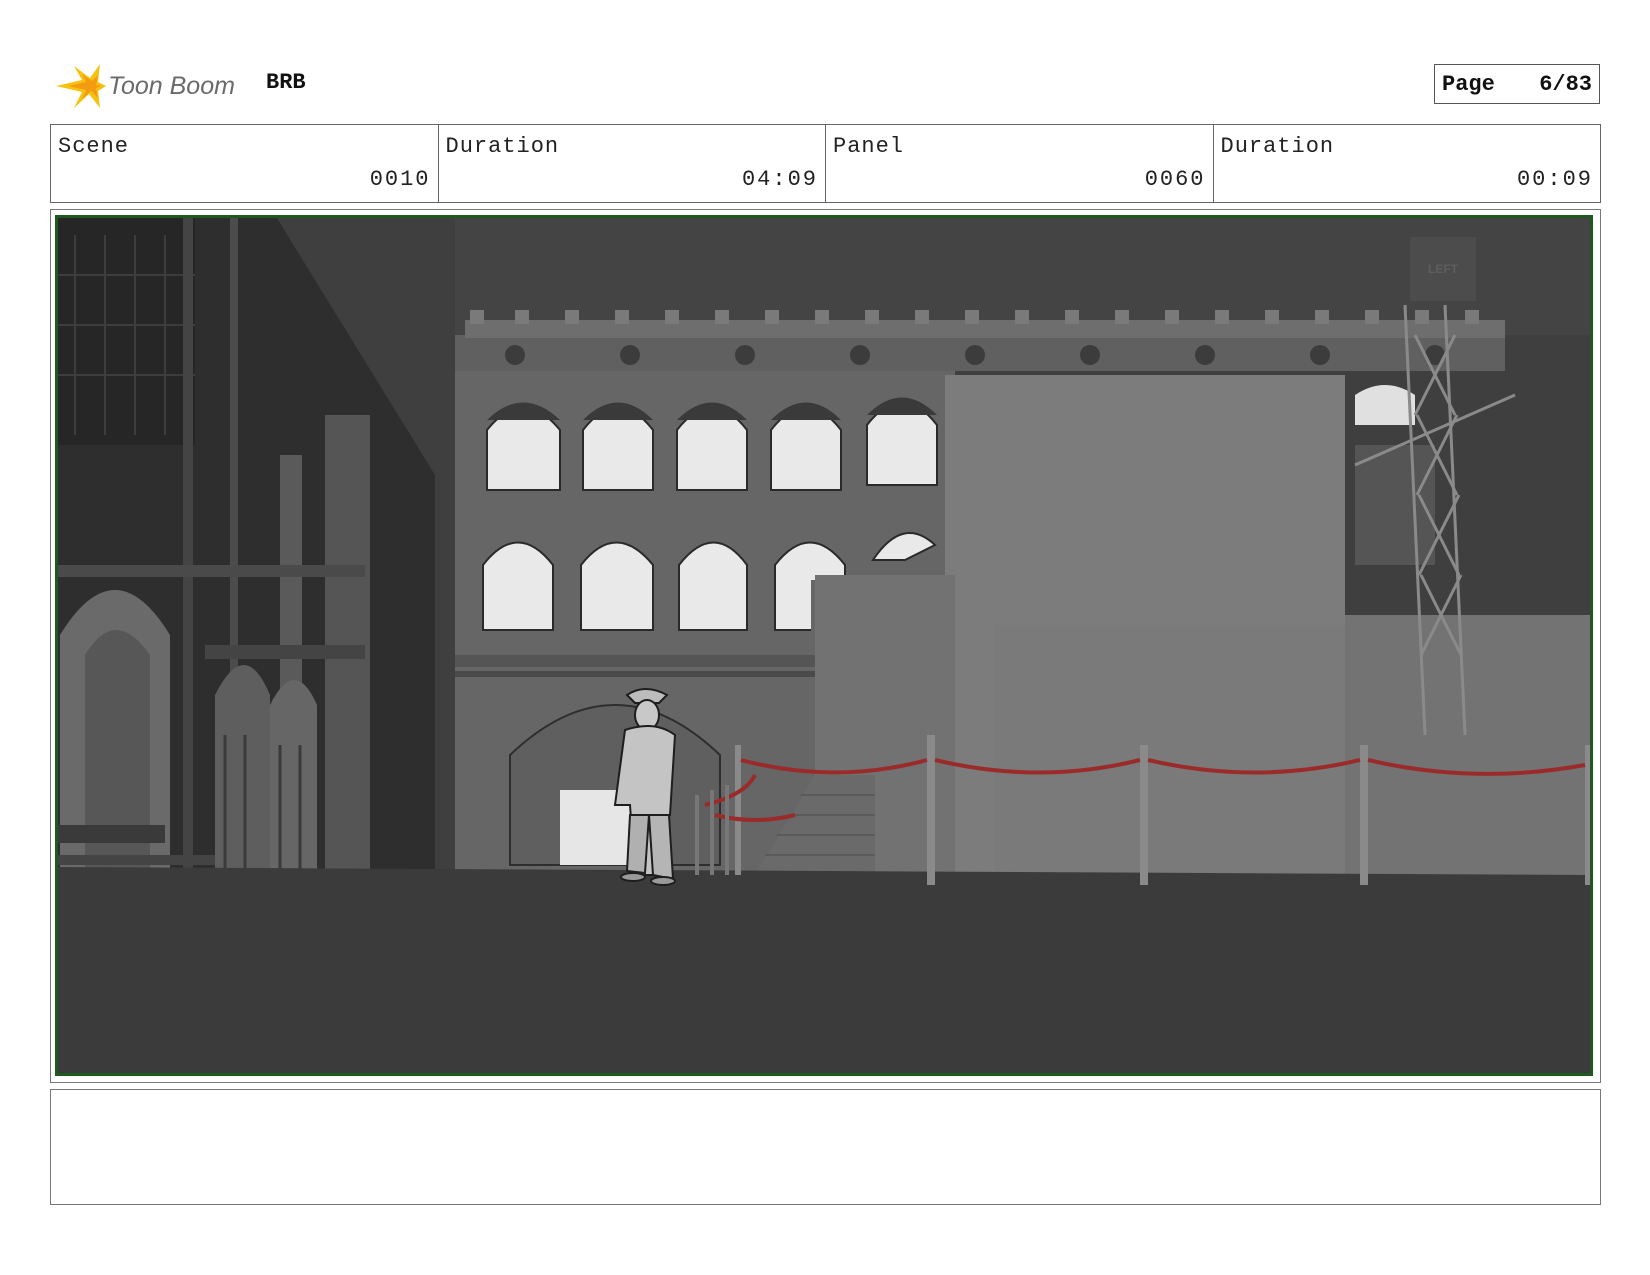  What do you see at coordinates (825, 1147) in the screenshot?
I see `panel-notes-area` at bounding box center [825, 1147].